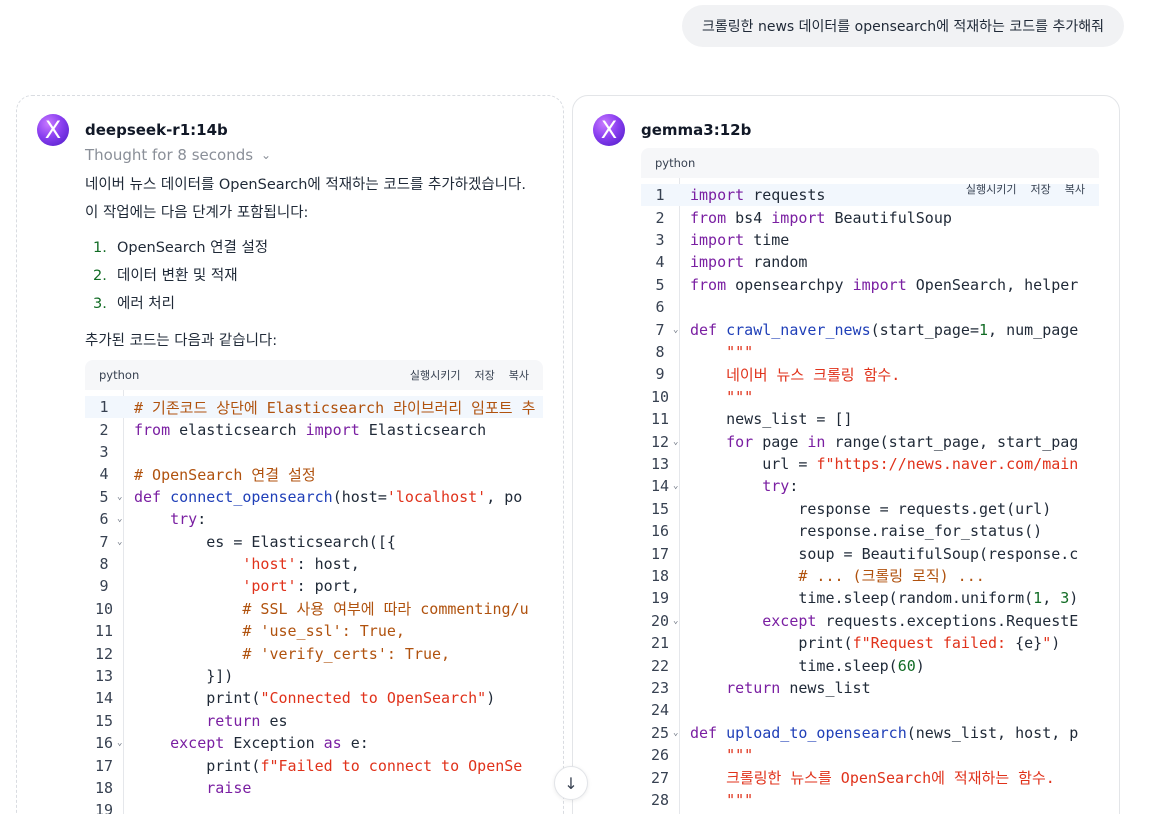  What do you see at coordinates (310, 429) in the screenshot?
I see `code-text: from elasticsearch import Elasticsearch` at bounding box center [310, 429].